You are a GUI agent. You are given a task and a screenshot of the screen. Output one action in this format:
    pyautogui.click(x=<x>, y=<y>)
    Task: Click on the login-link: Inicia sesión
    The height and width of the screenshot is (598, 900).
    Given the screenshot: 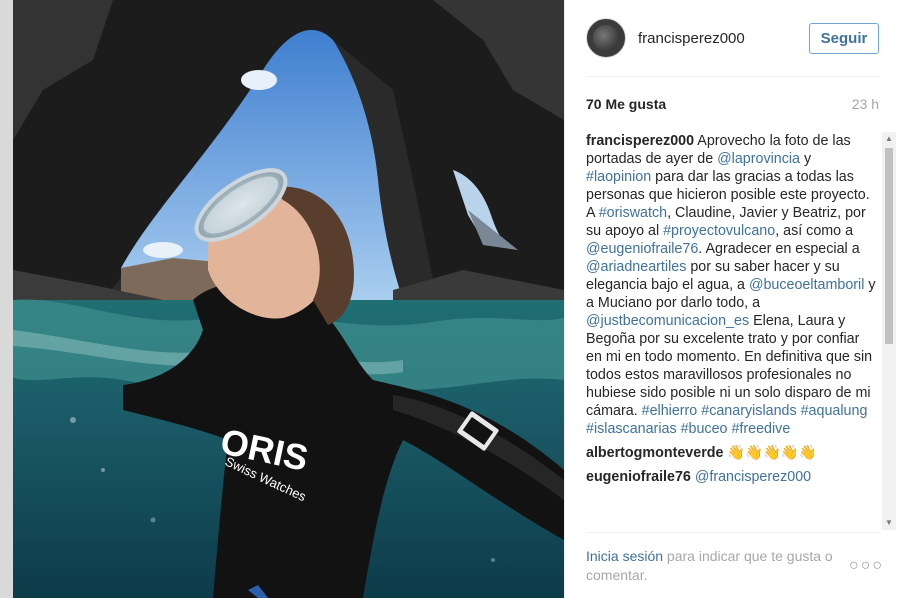 What is the action you would take?
    pyautogui.click(x=624, y=556)
    